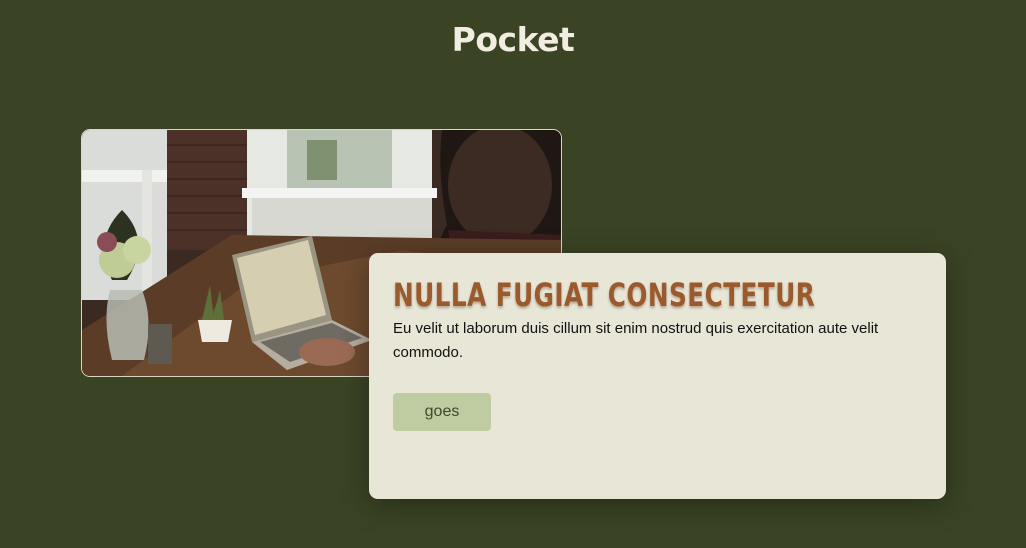  I want to click on goes-button: goes, so click(442, 412).